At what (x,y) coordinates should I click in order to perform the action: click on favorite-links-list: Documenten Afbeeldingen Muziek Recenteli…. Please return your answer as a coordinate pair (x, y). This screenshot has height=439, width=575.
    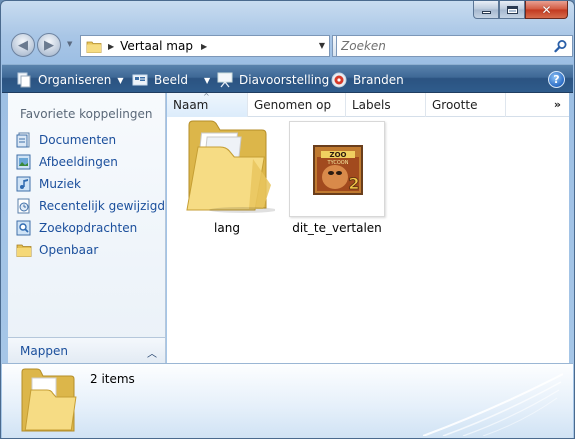
    Looking at the image, I should click on (90, 195).